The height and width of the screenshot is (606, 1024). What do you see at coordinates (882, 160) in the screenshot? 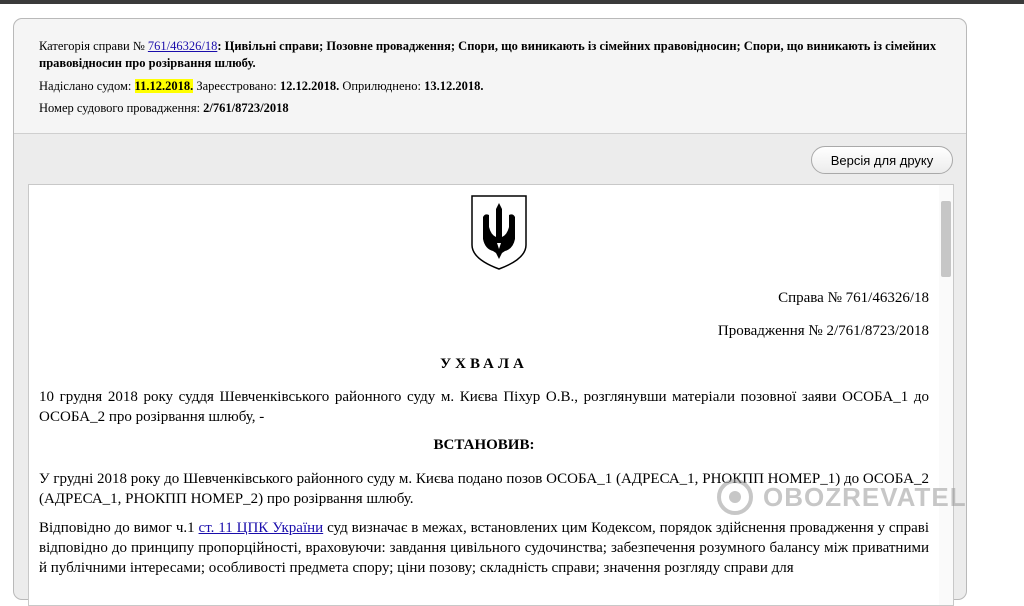
I see `print-version-button: Версія для друку` at bounding box center [882, 160].